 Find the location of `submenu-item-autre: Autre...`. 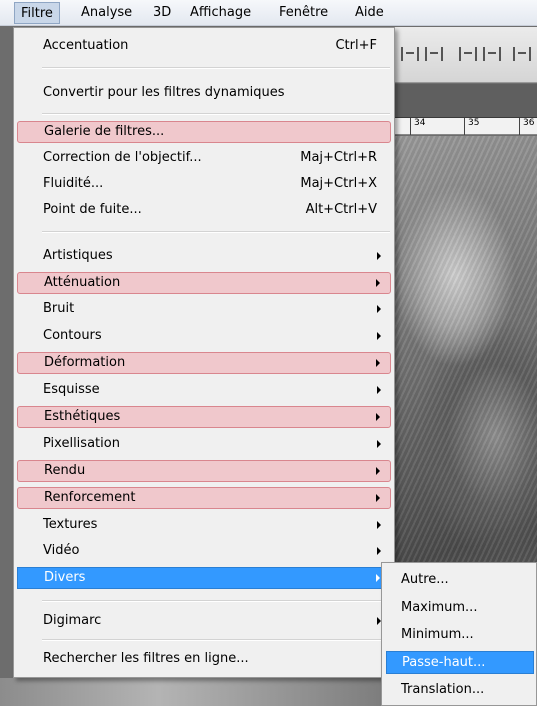

submenu-item-autre: Autre... is located at coordinates (460, 579).